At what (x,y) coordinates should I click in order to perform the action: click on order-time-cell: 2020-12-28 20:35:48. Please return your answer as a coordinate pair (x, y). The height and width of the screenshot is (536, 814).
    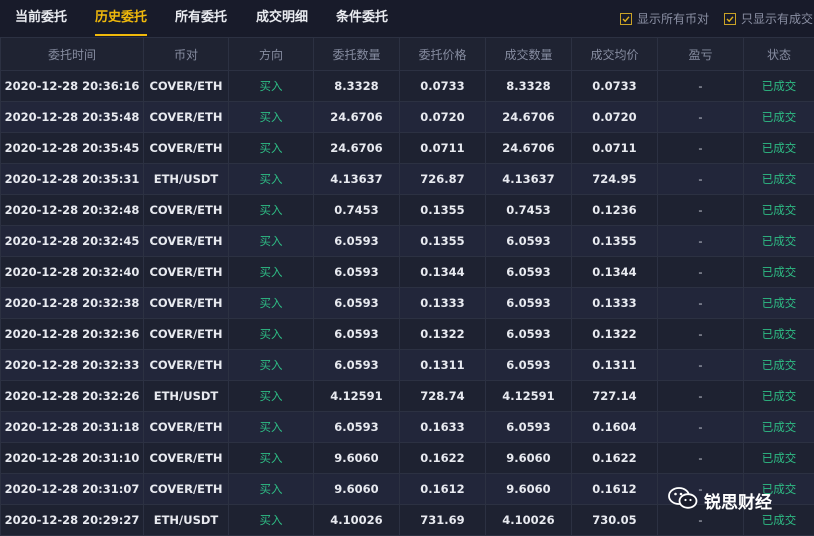
    Looking at the image, I should click on (72, 117).